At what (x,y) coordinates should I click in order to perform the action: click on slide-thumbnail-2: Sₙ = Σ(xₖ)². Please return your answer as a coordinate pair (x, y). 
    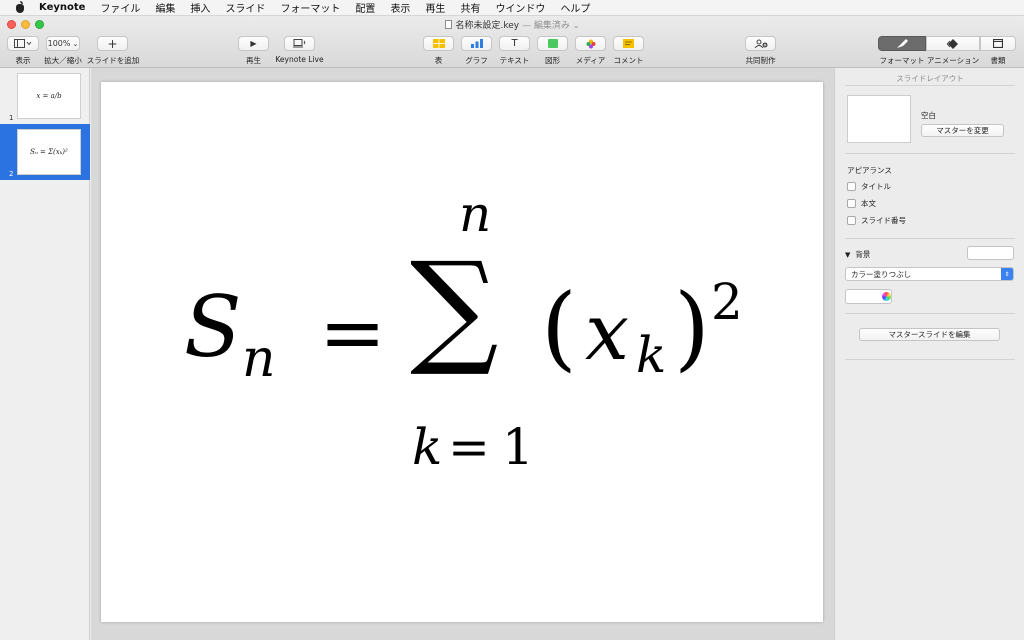
    Looking at the image, I should click on (49, 152).